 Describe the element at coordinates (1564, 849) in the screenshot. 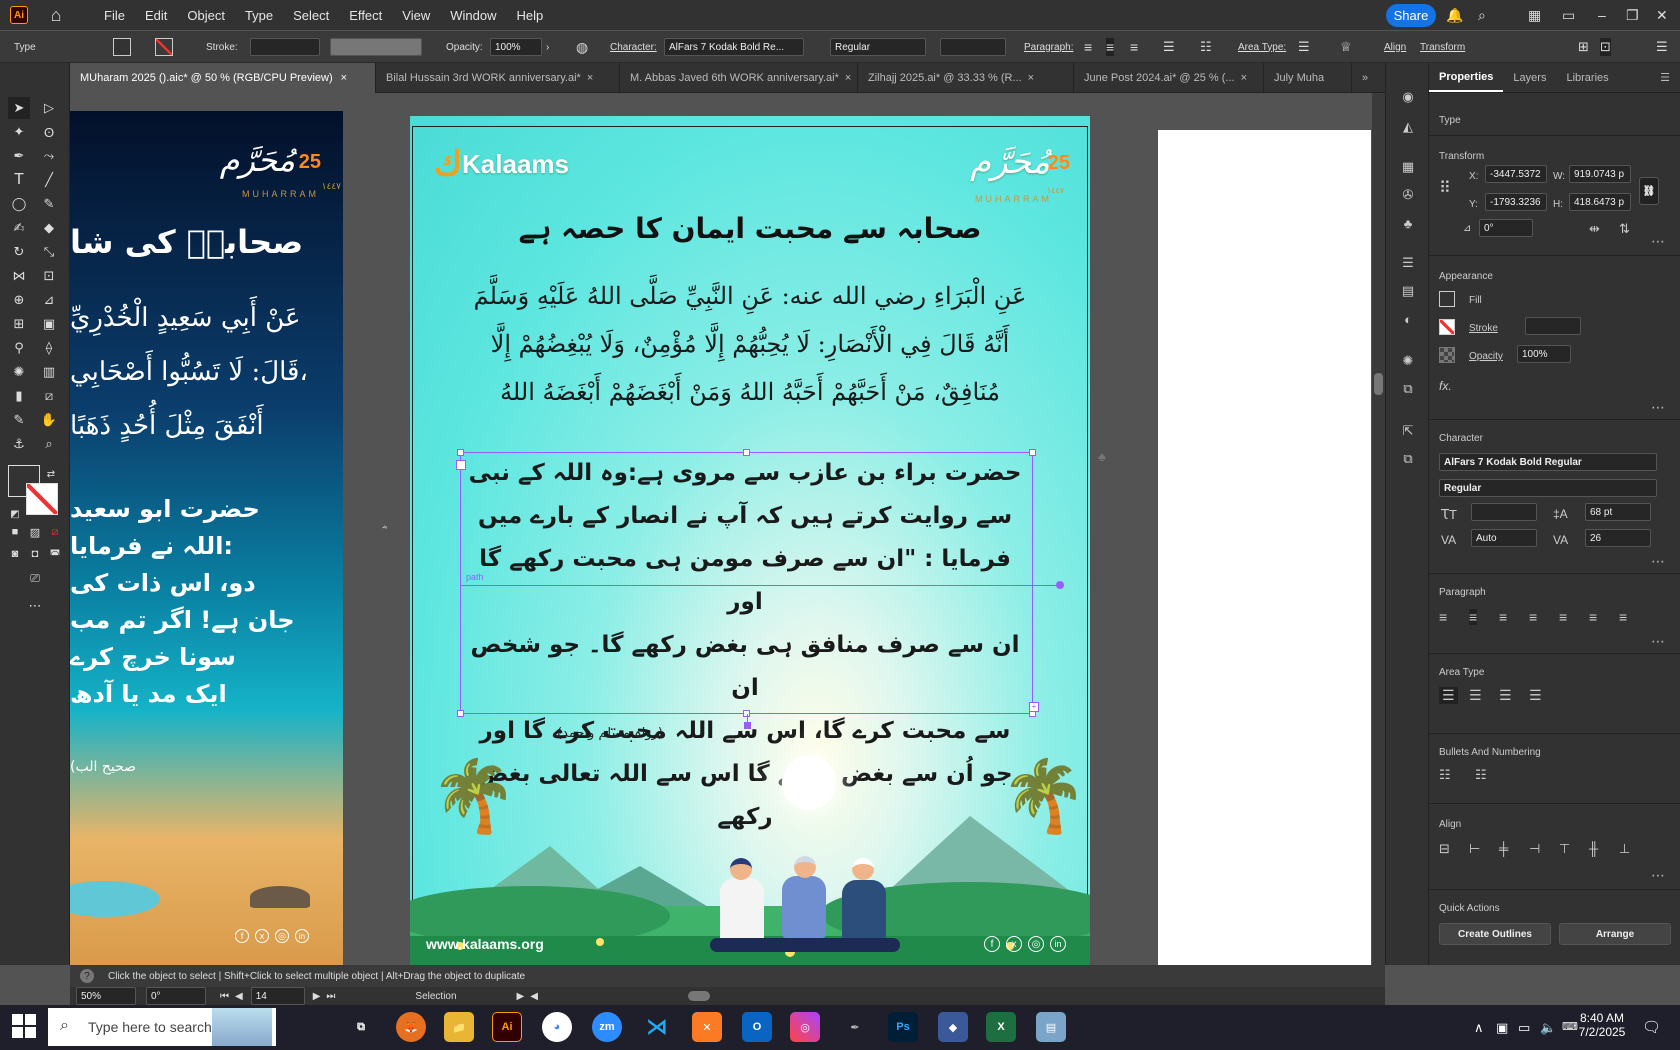

I see `align-top-objects-icon: ⊤` at that location.